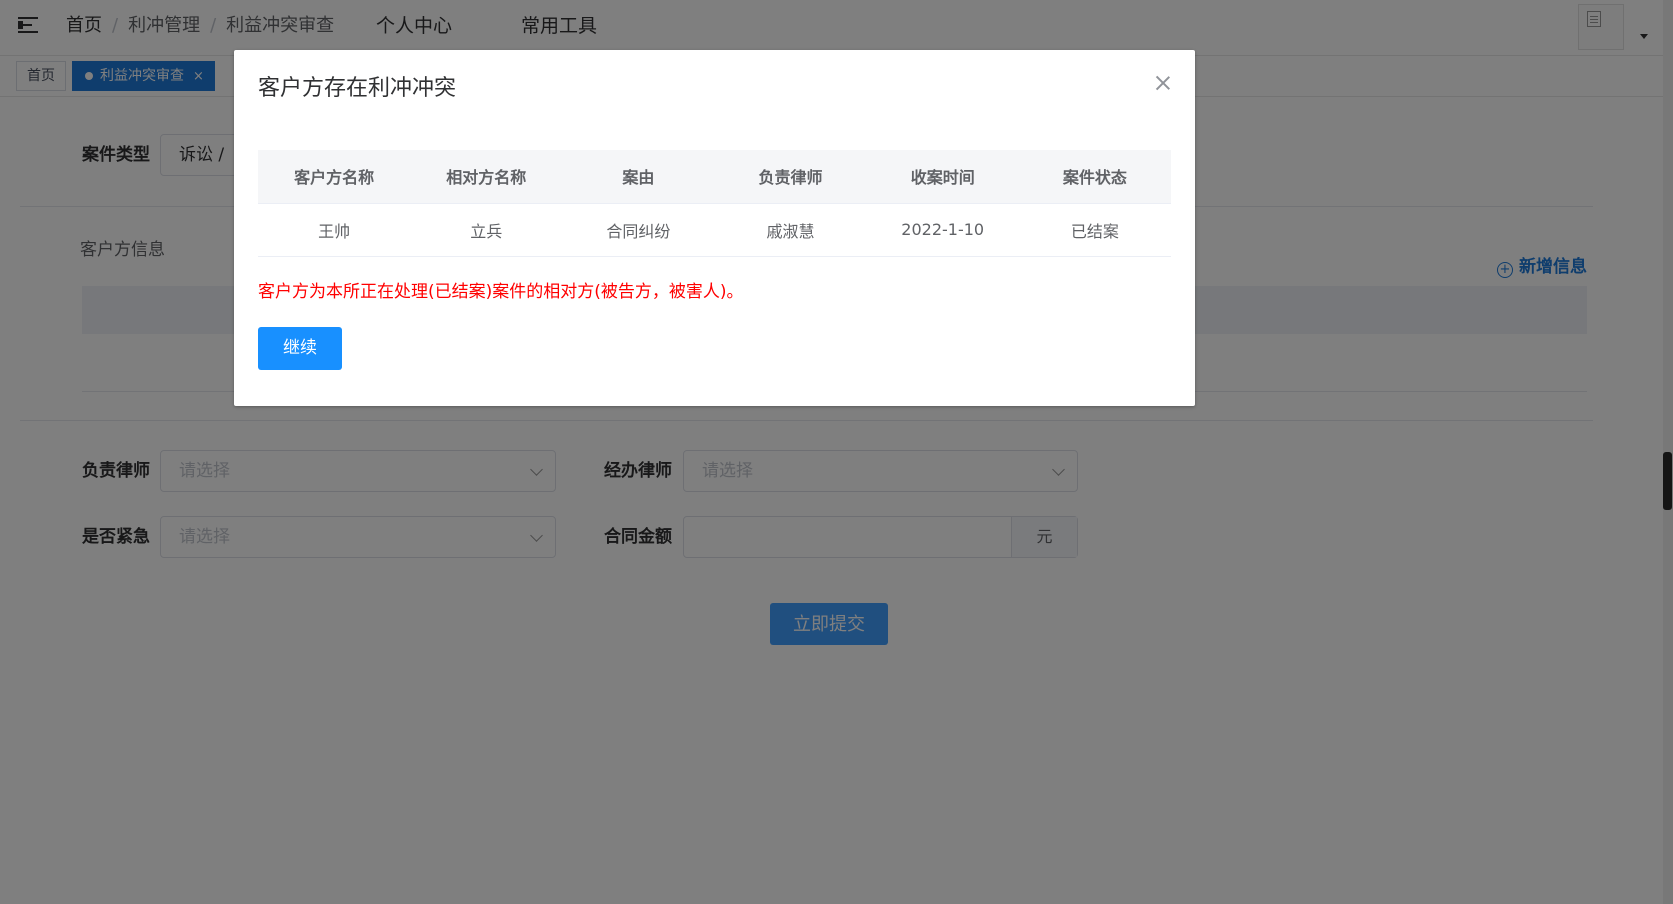 The width and height of the screenshot is (1673, 904). I want to click on col-cause: 案由, so click(638, 177).